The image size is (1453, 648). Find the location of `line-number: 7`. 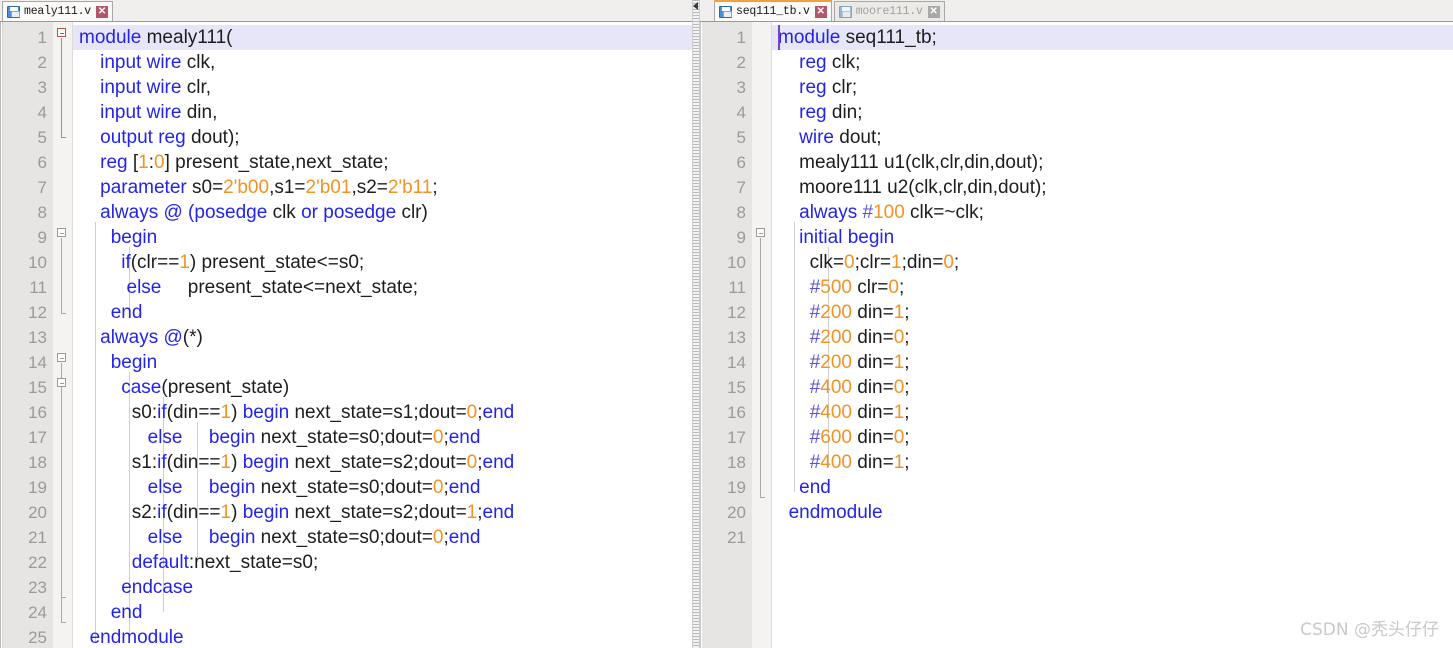

line-number: 7 is located at coordinates (42, 187).